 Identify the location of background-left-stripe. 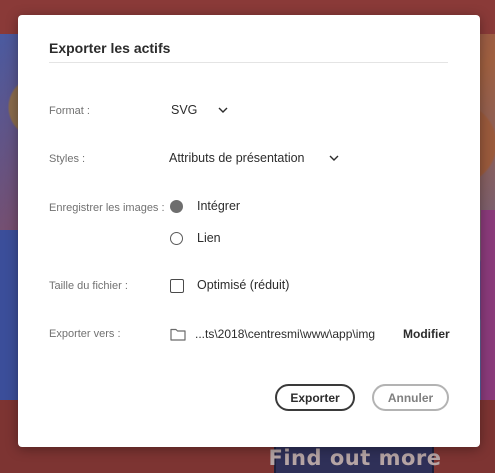
(9, 315).